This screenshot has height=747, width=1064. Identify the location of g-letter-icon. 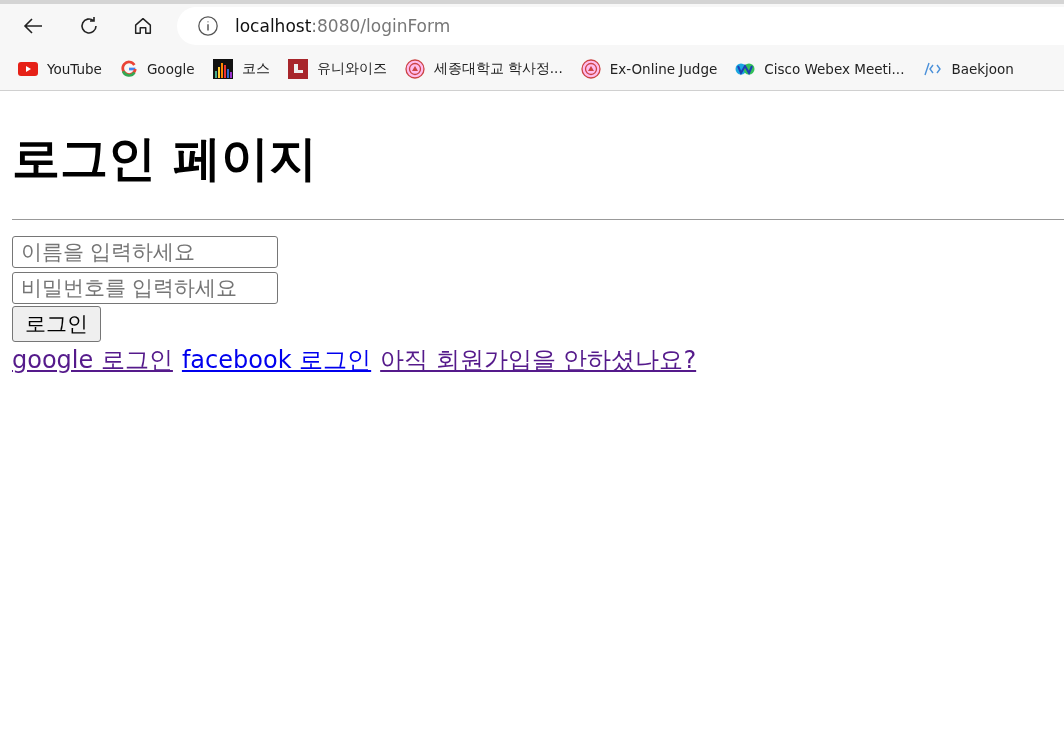
(128, 69).